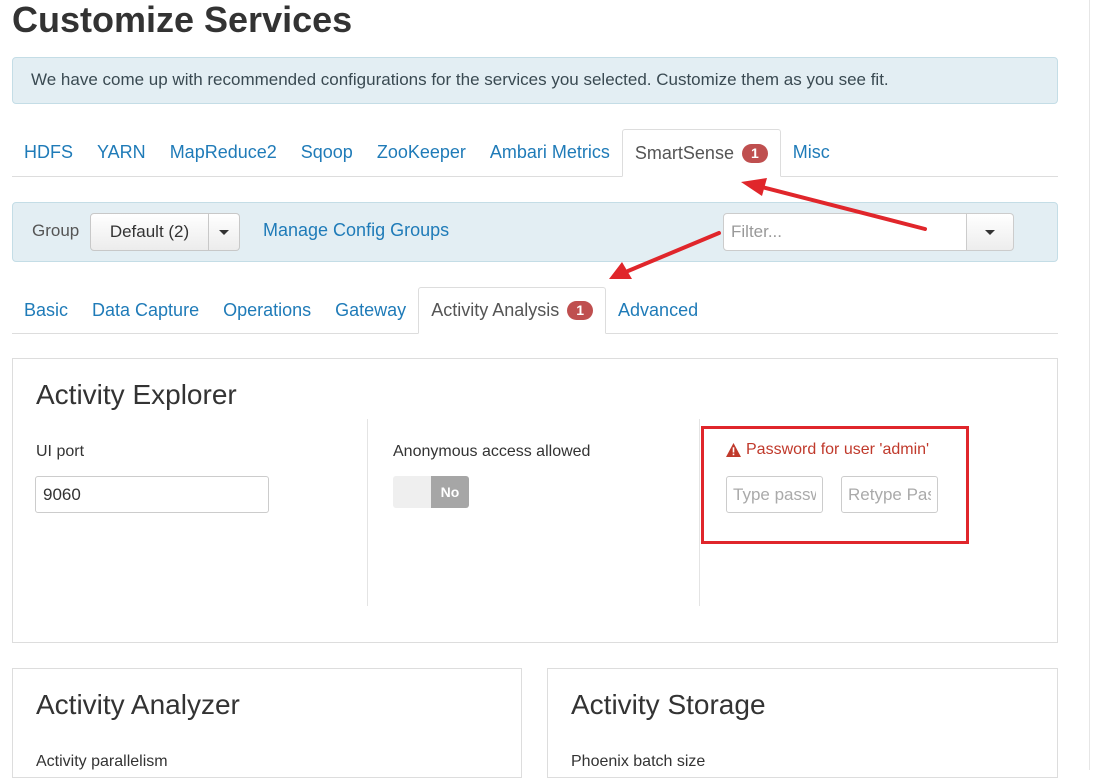 The height and width of the screenshot is (778, 1095). I want to click on tab-label: MapReduce2, so click(223, 152).